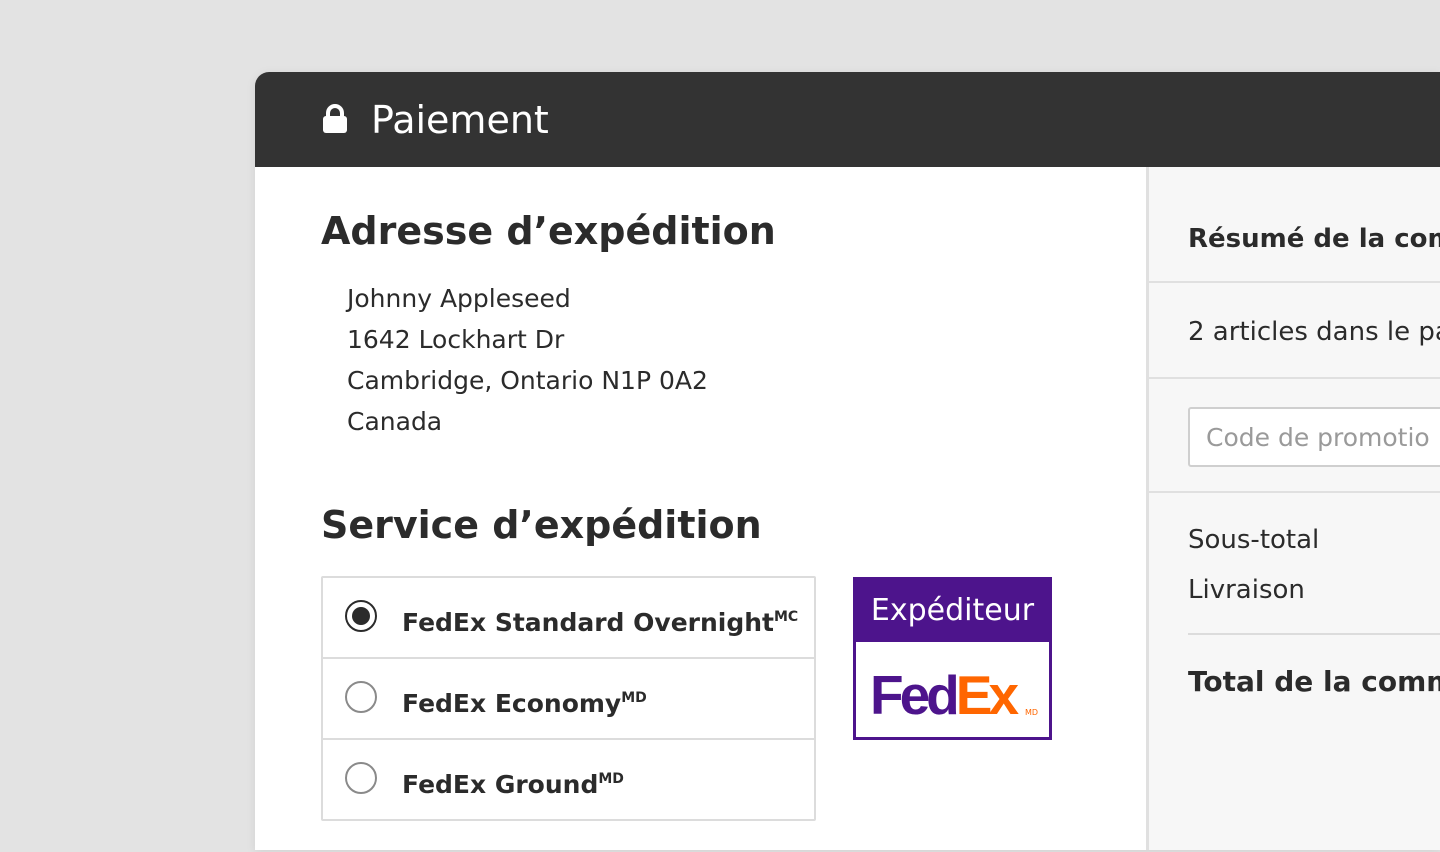 The image size is (1440, 852). What do you see at coordinates (1314, 634) in the screenshot?
I see `summary-divider` at bounding box center [1314, 634].